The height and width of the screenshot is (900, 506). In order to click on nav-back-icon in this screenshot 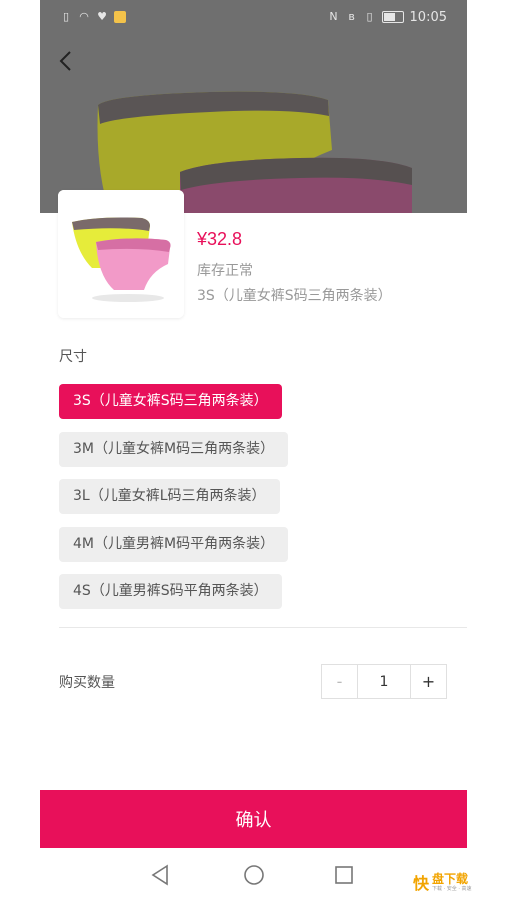, I will do `click(160, 875)`.